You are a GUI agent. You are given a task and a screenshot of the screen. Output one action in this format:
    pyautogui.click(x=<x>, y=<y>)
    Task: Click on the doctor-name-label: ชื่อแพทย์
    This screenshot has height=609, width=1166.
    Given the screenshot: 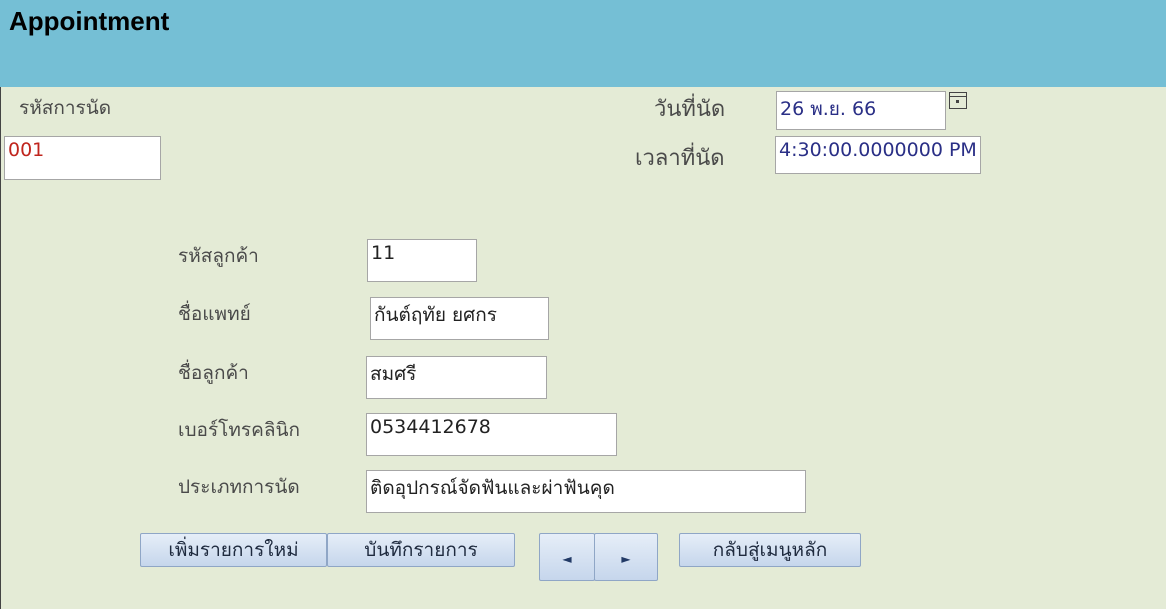 What is the action you would take?
    pyautogui.click(x=214, y=314)
    